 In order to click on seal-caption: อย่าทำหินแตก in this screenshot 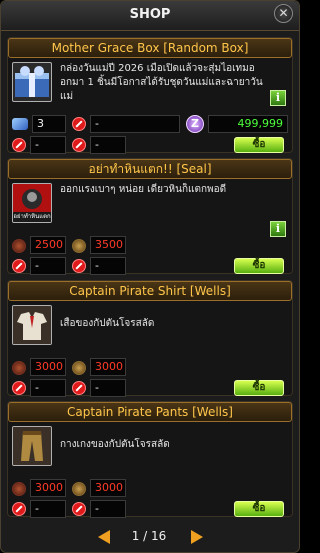, I will do `click(32, 216)`.